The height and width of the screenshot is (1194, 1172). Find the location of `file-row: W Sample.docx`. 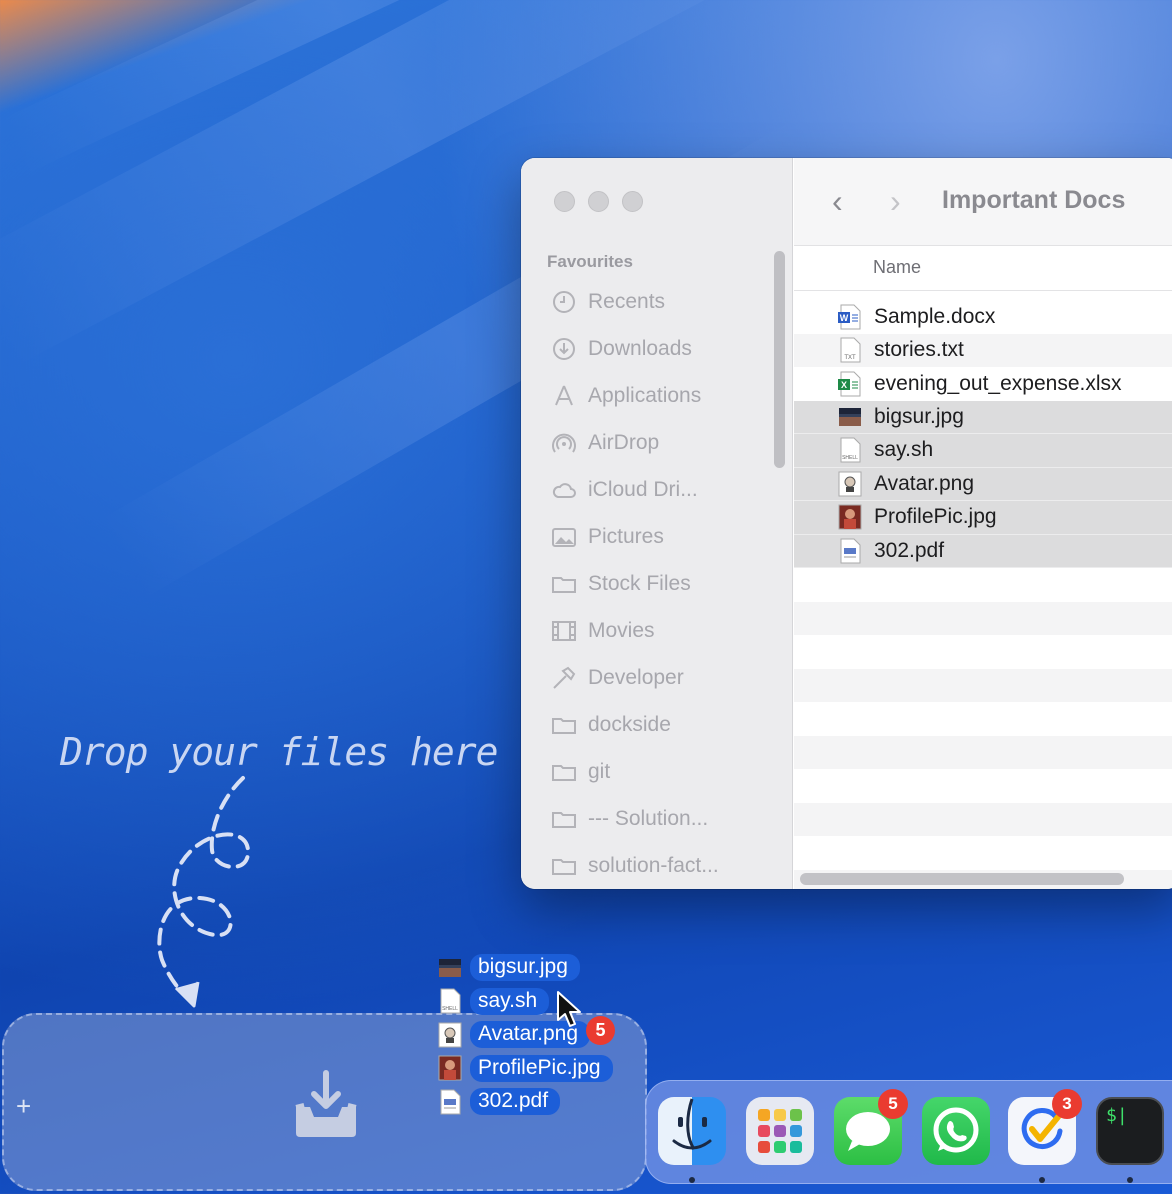

file-row: W Sample.docx is located at coordinates (983, 317).